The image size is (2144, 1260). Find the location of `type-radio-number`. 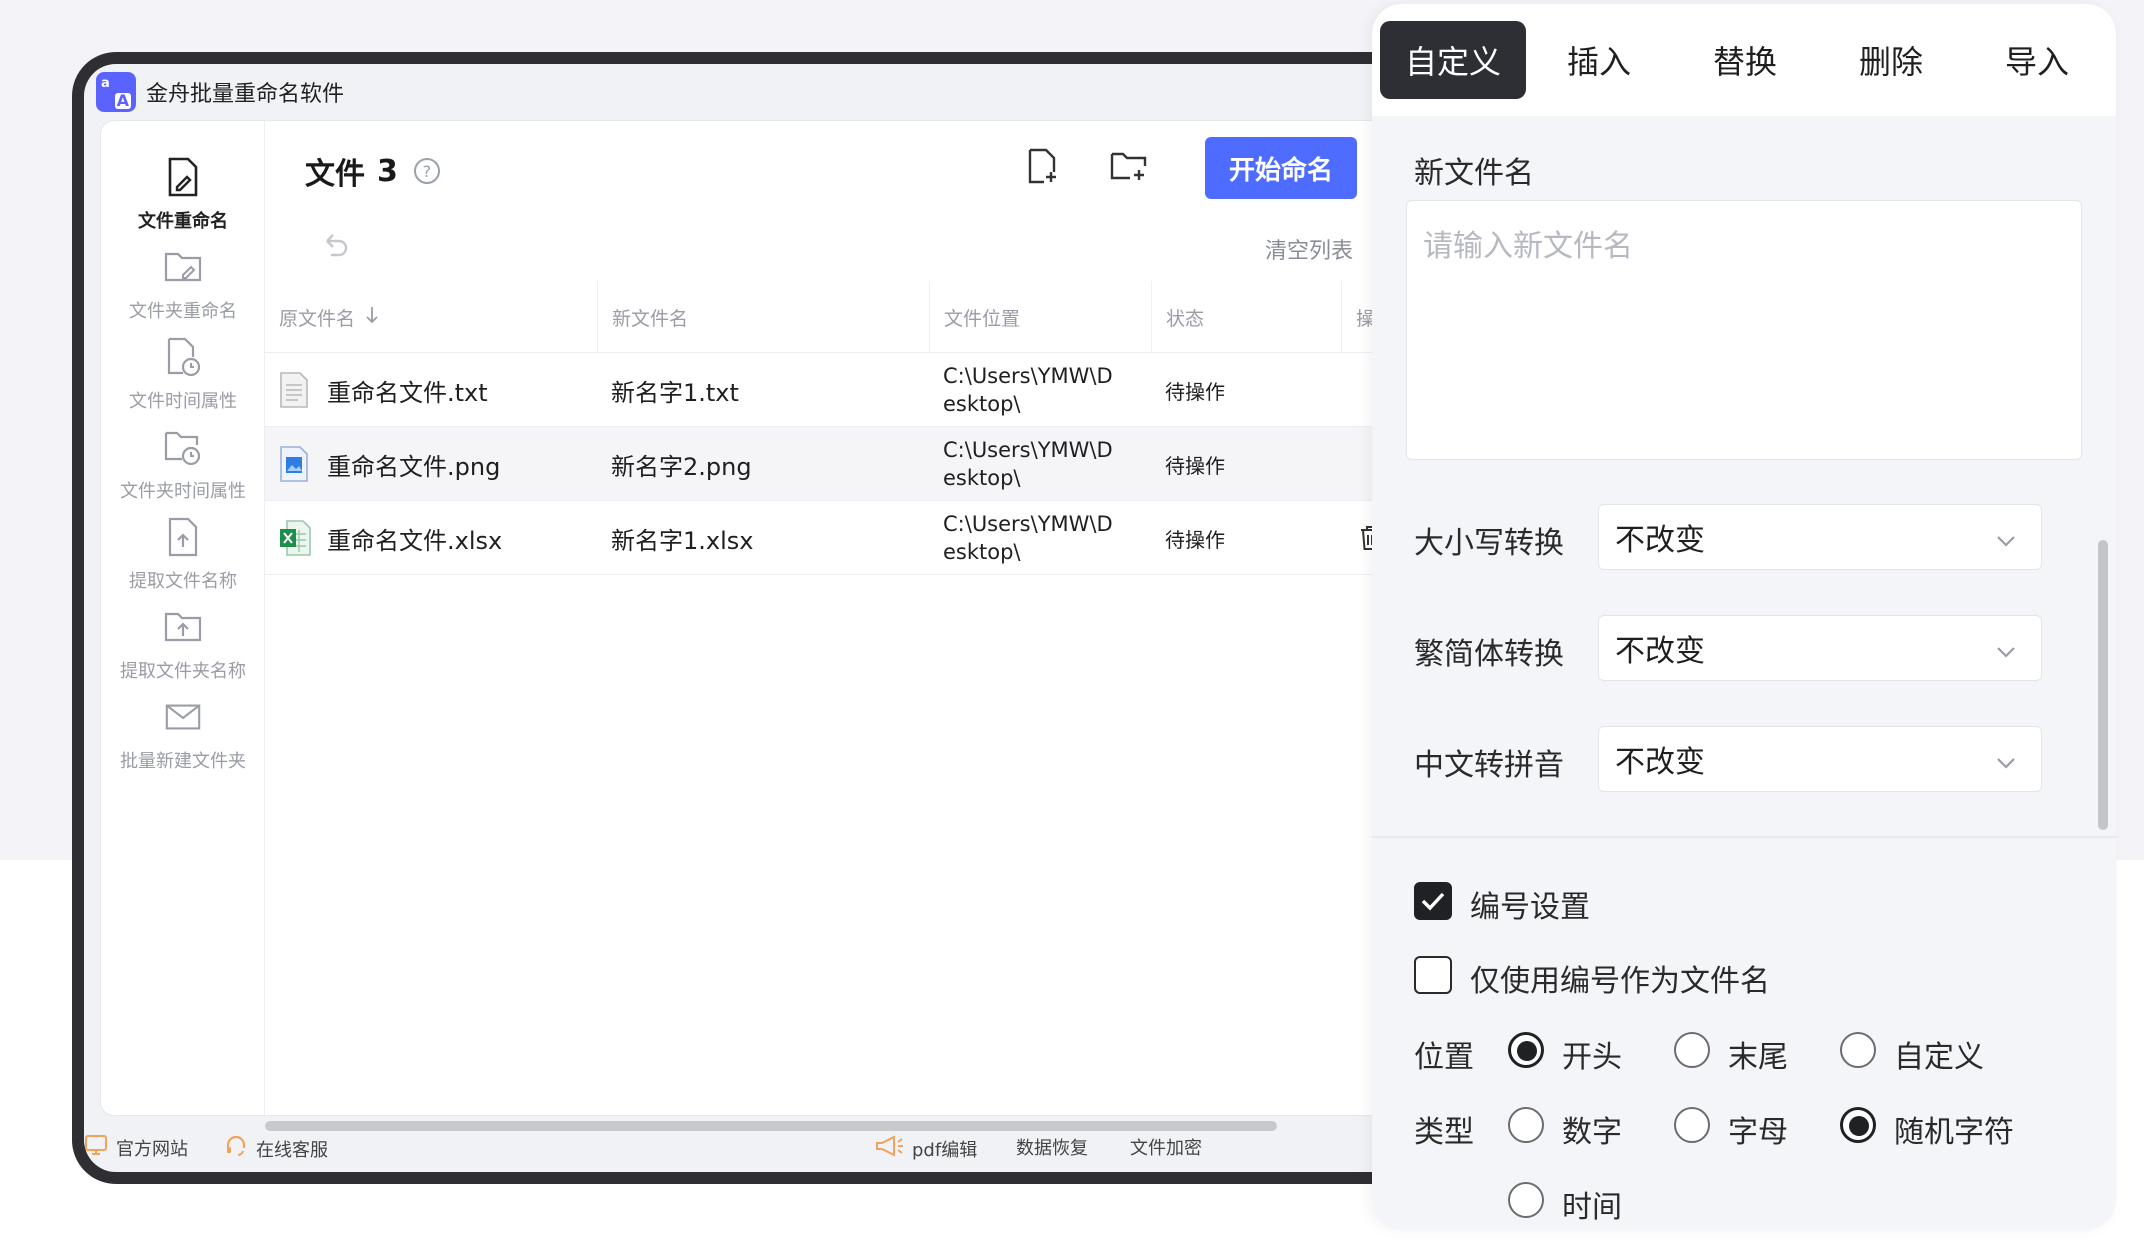

type-radio-number is located at coordinates (1526, 1125).